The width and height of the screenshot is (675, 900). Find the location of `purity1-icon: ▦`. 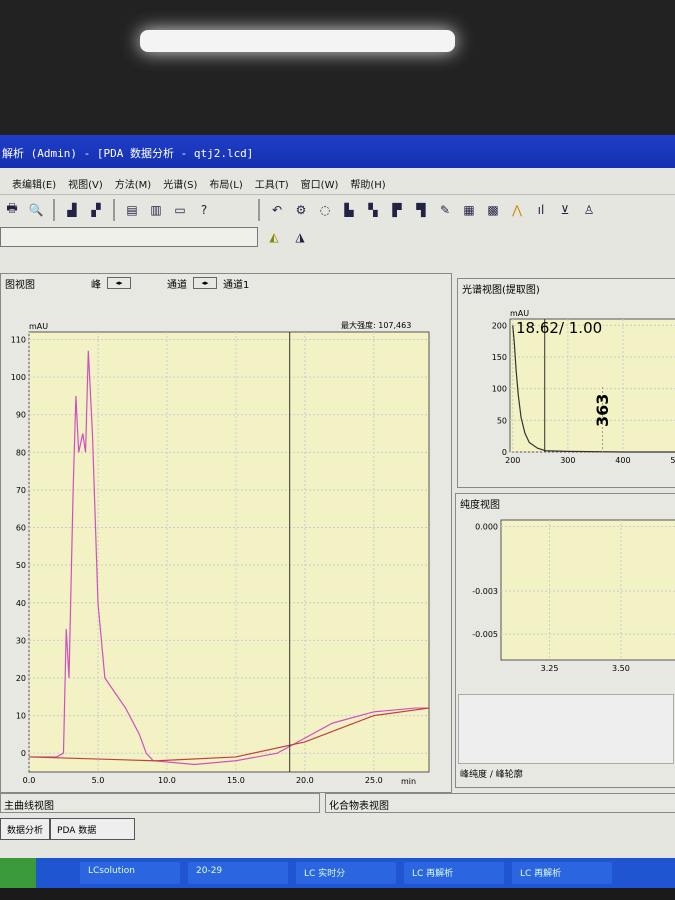

purity1-icon: ▦ is located at coordinates (469, 210).